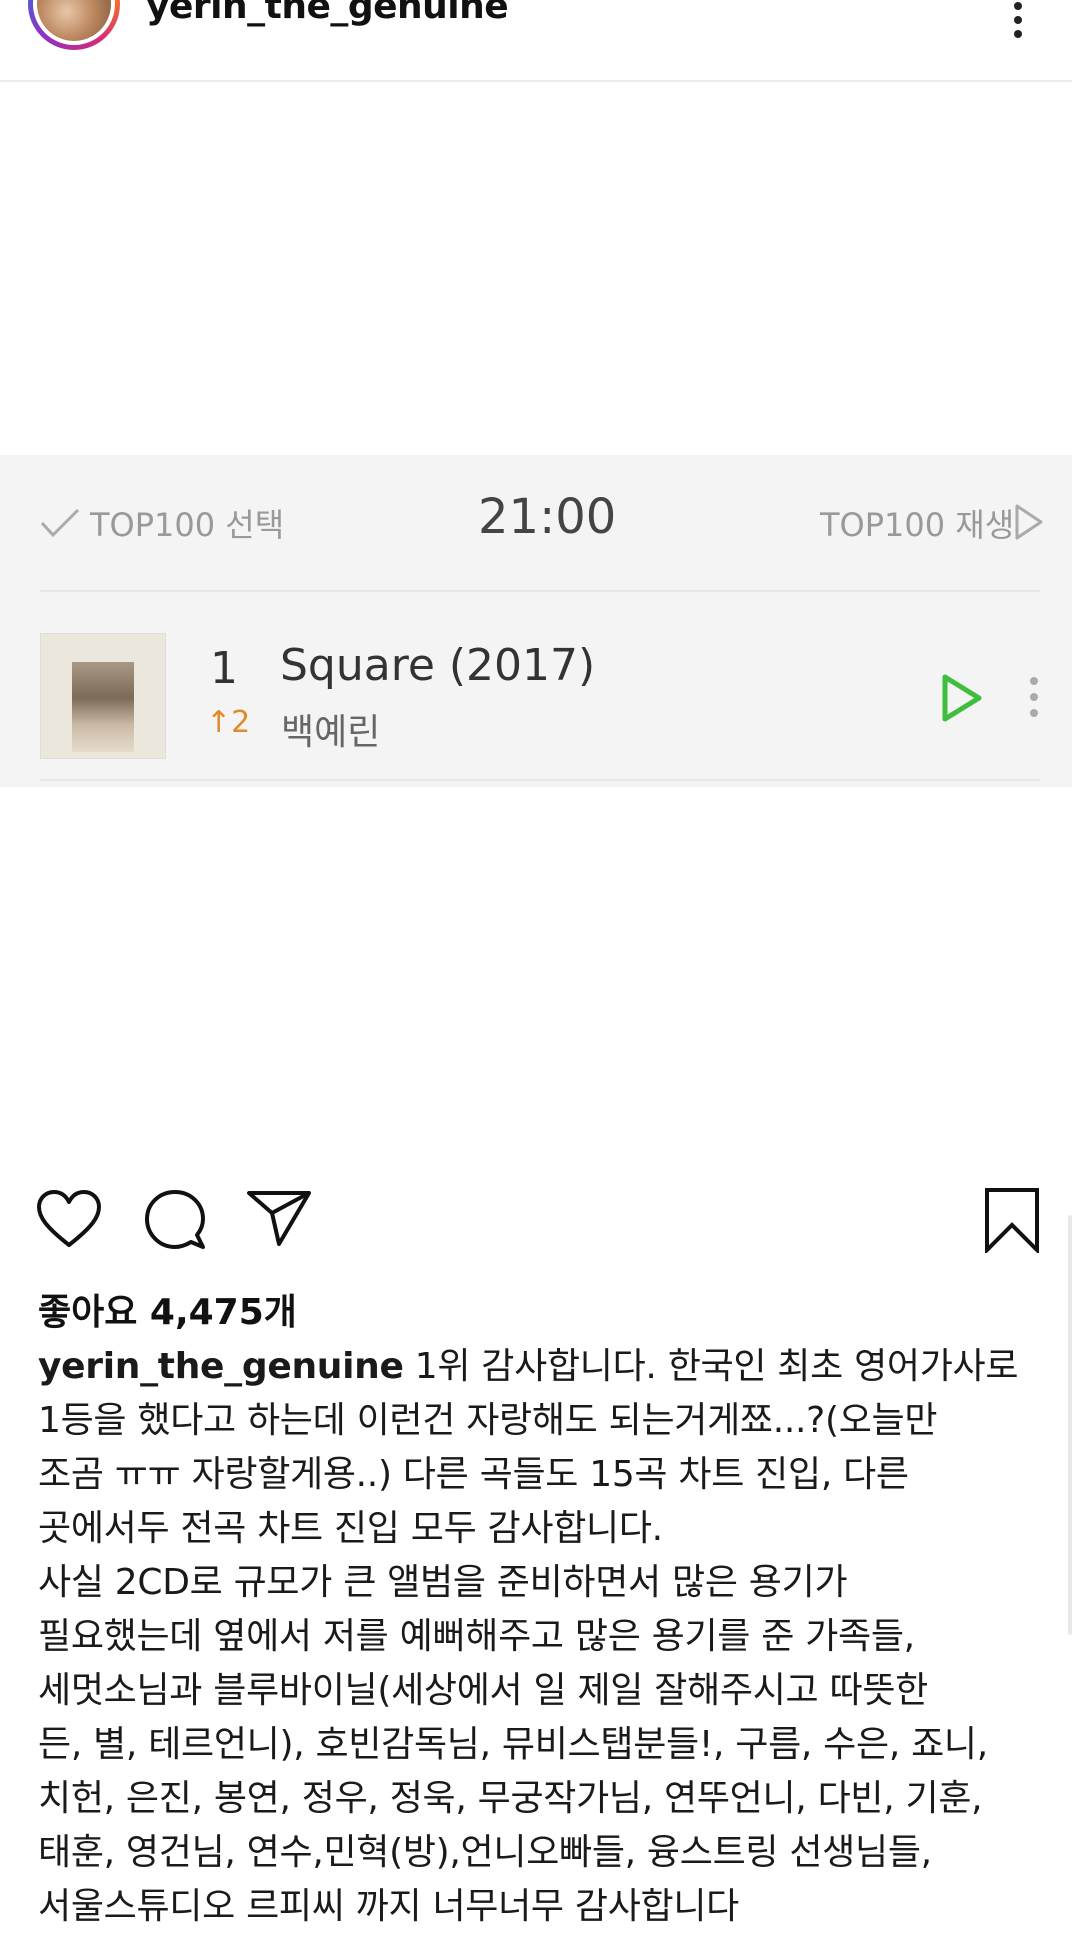 This screenshot has width=1072, height=1934. I want to click on bookmark-icon, so click(1012, 1220).